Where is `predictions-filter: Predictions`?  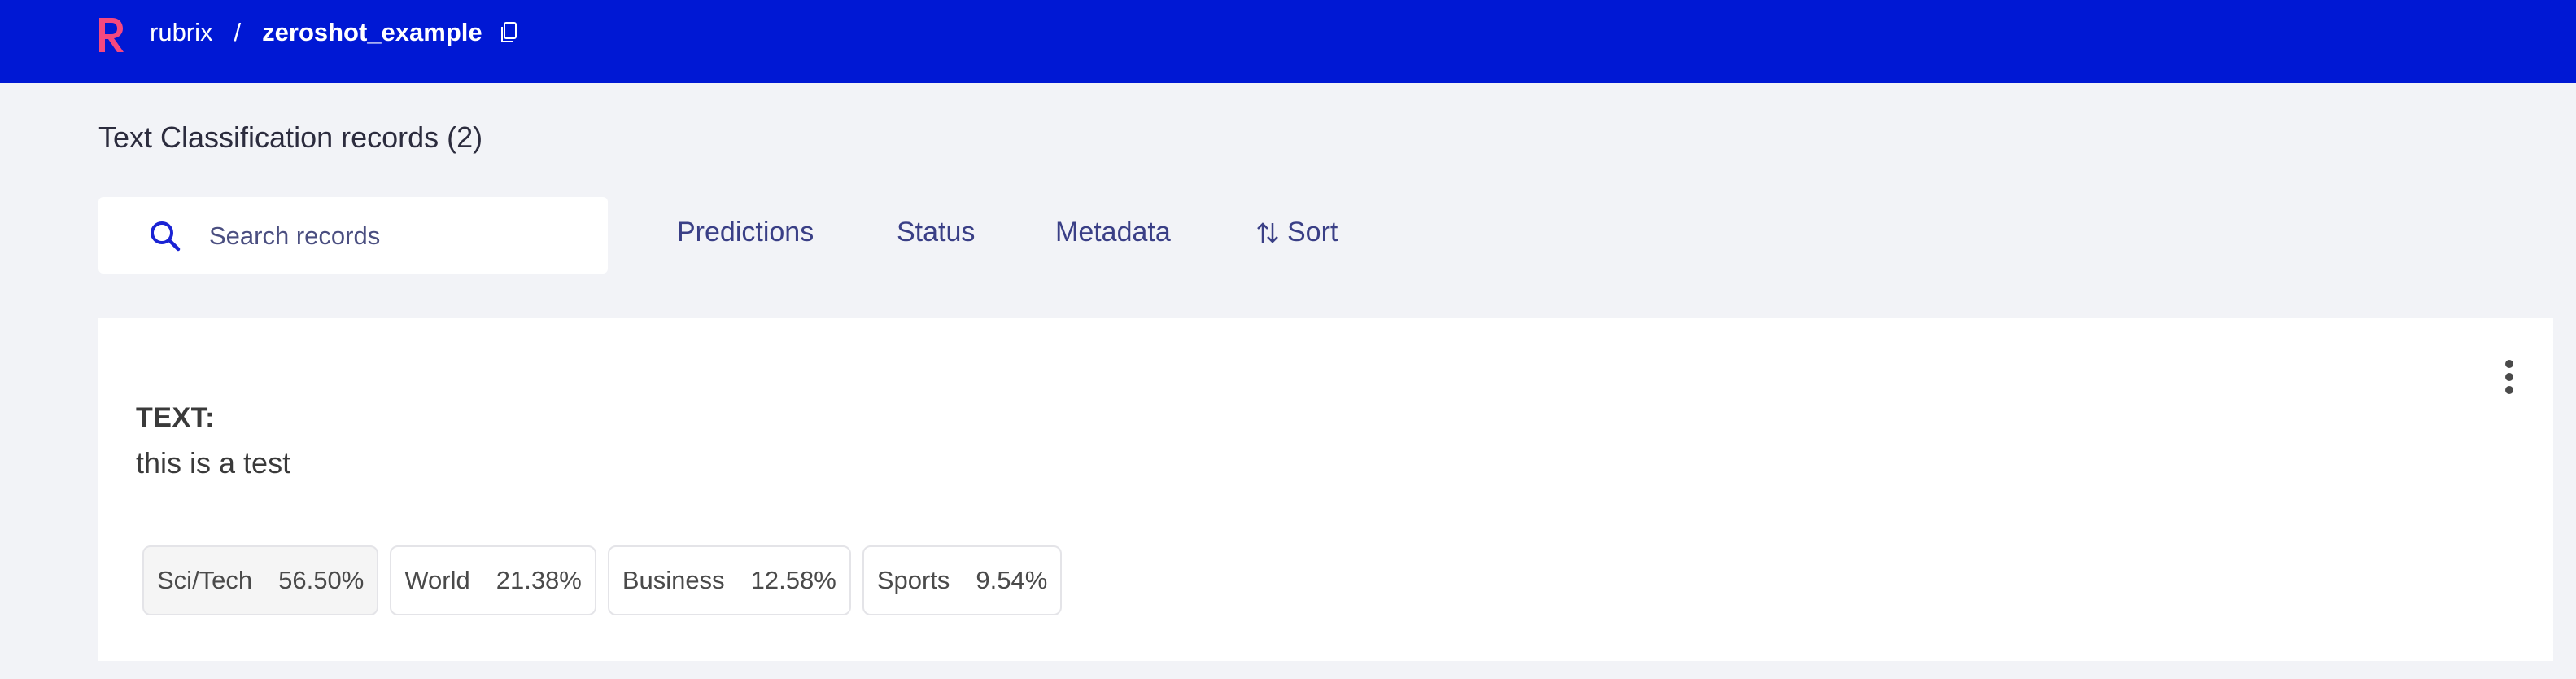
predictions-filter: Predictions is located at coordinates (745, 233).